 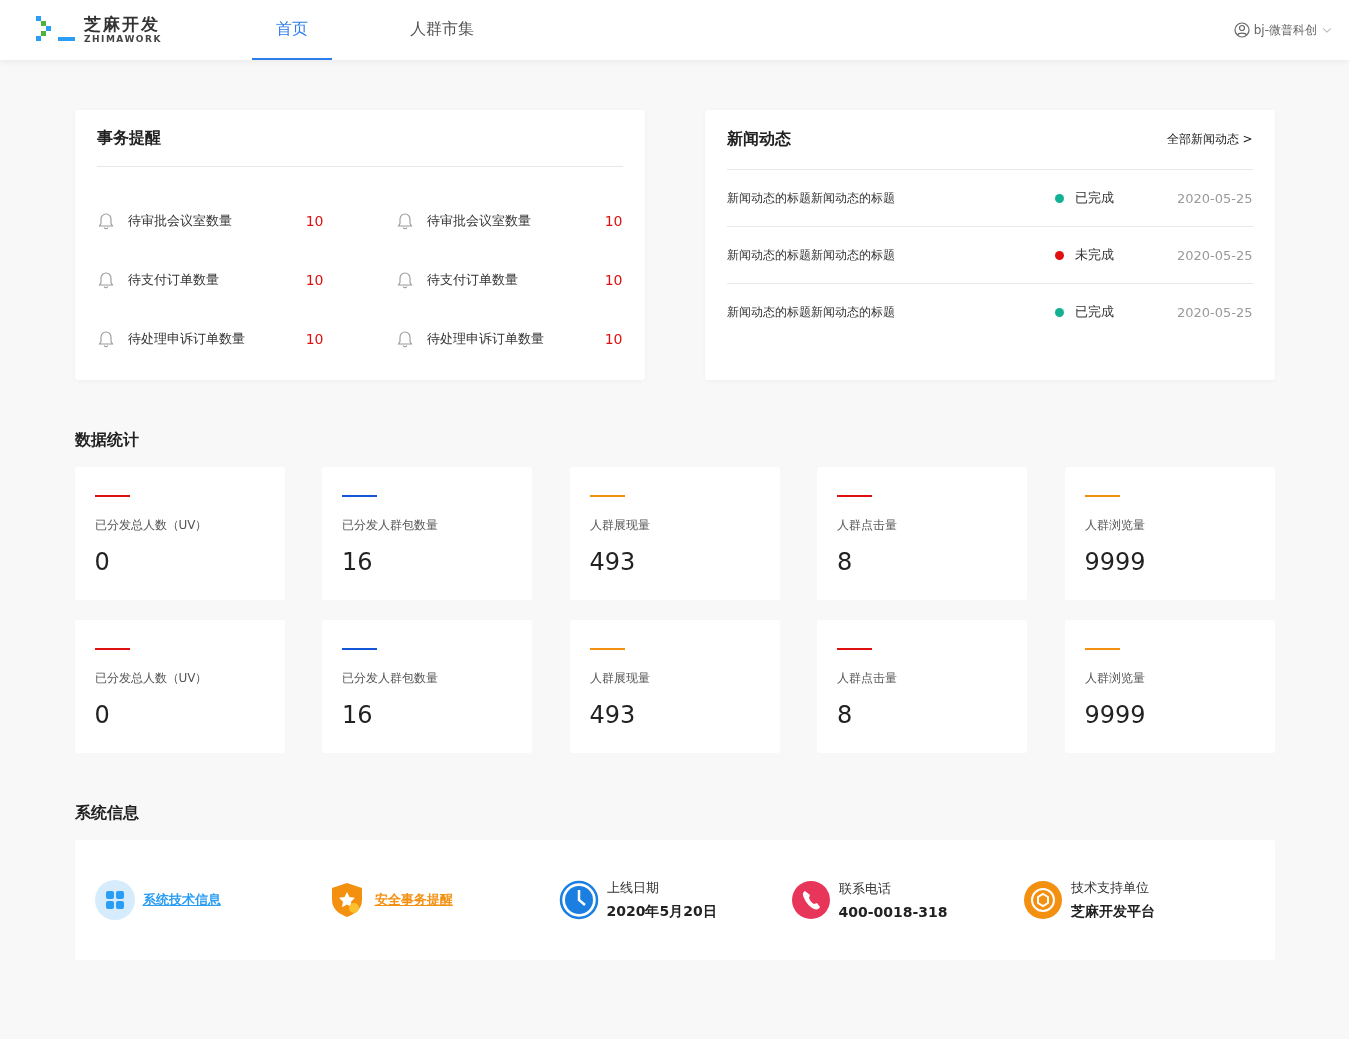 What do you see at coordinates (893, 912) in the screenshot?
I see `info-value: 400-0018-318` at bounding box center [893, 912].